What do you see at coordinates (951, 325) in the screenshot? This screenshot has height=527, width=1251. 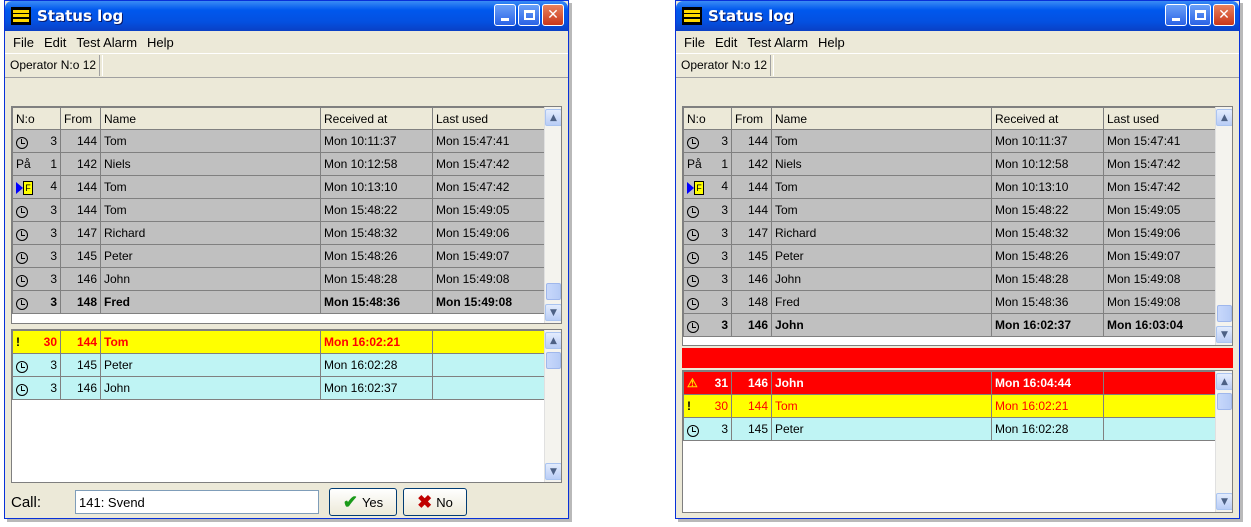 I see `table-row: 3 146 John Mon 16:02:37 Mon 16:03:04` at bounding box center [951, 325].